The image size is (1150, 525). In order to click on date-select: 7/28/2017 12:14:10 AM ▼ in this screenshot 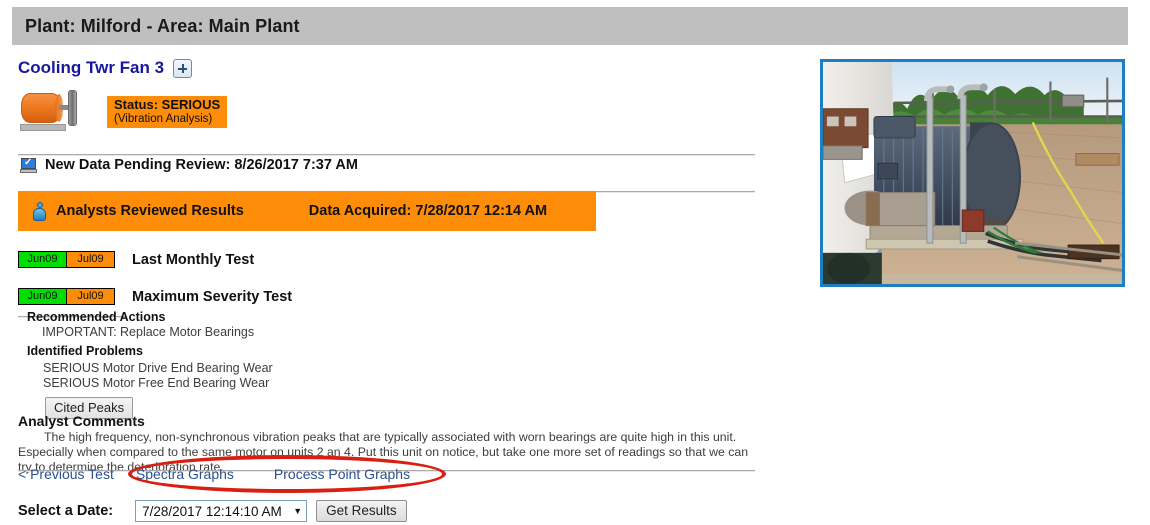, I will do `click(221, 511)`.